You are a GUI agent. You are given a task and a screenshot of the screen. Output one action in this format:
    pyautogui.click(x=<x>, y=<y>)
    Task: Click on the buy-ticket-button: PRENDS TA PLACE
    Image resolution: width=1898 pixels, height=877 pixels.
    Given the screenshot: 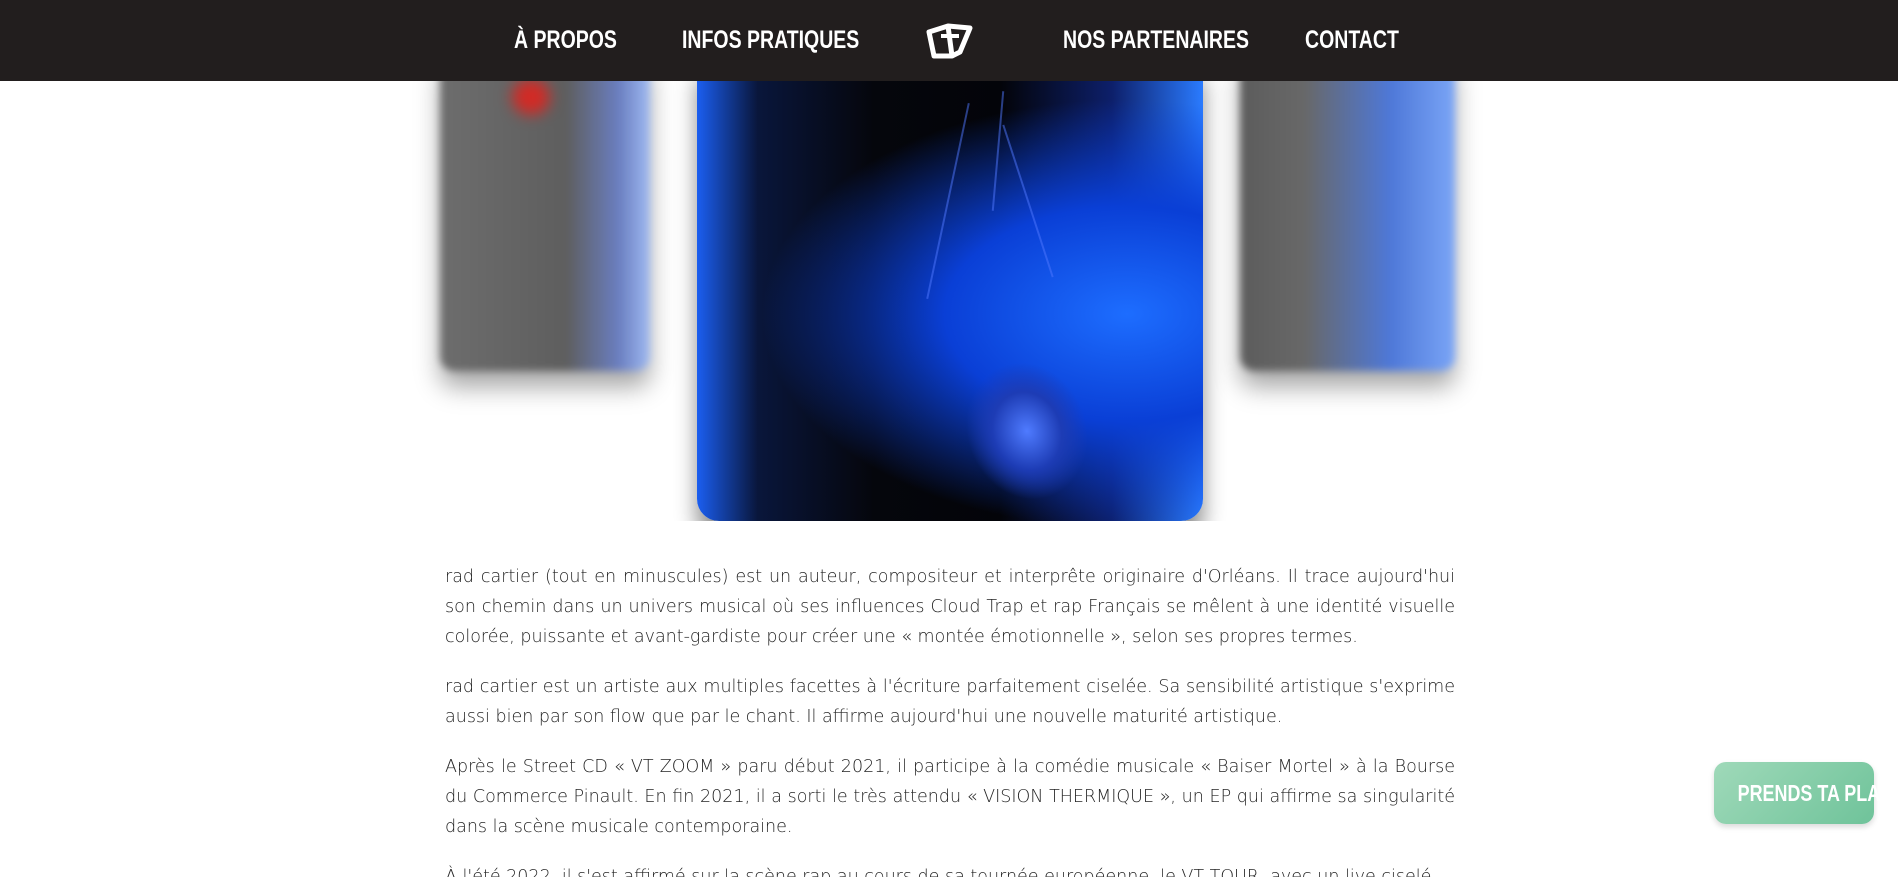 What is the action you would take?
    pyautogui.click(x=1806, y=793)
    